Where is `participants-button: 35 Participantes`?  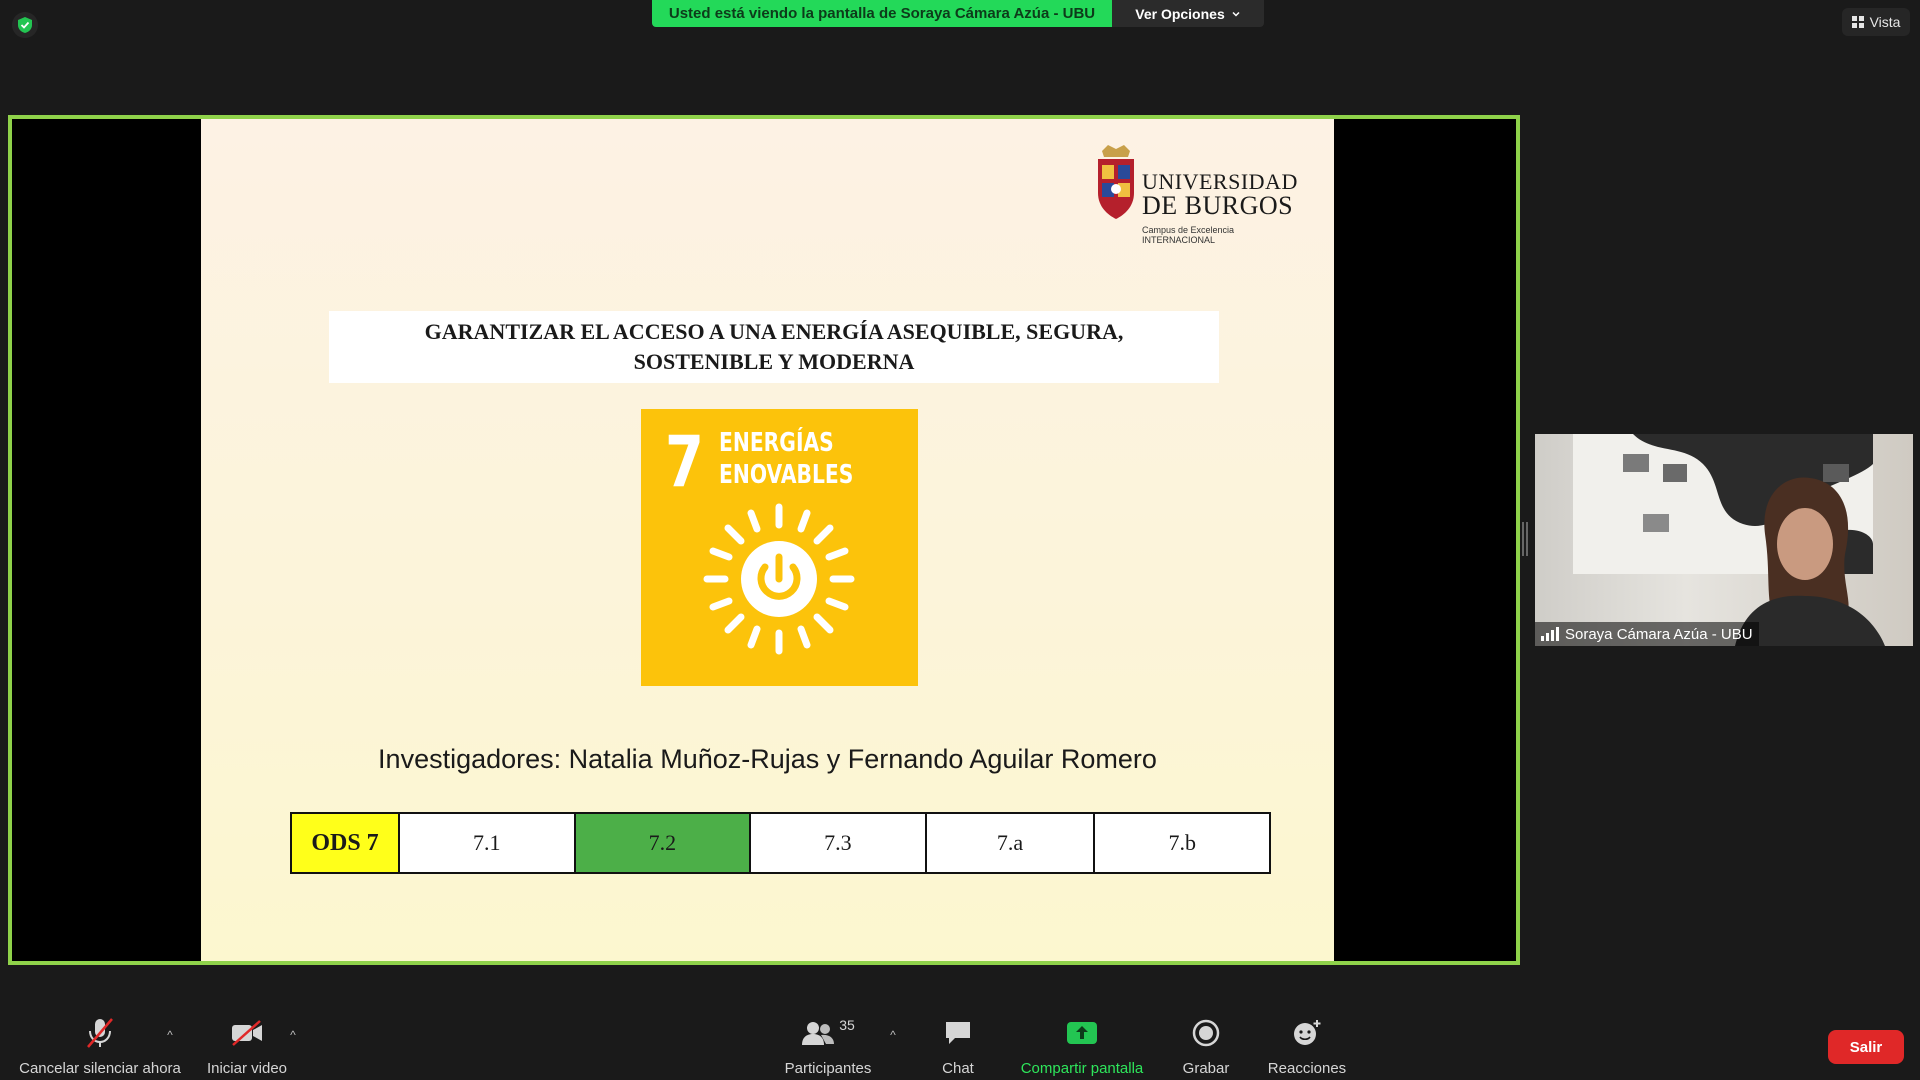 participants-button: 35 Participantes is located at coordinates (828, 1047).